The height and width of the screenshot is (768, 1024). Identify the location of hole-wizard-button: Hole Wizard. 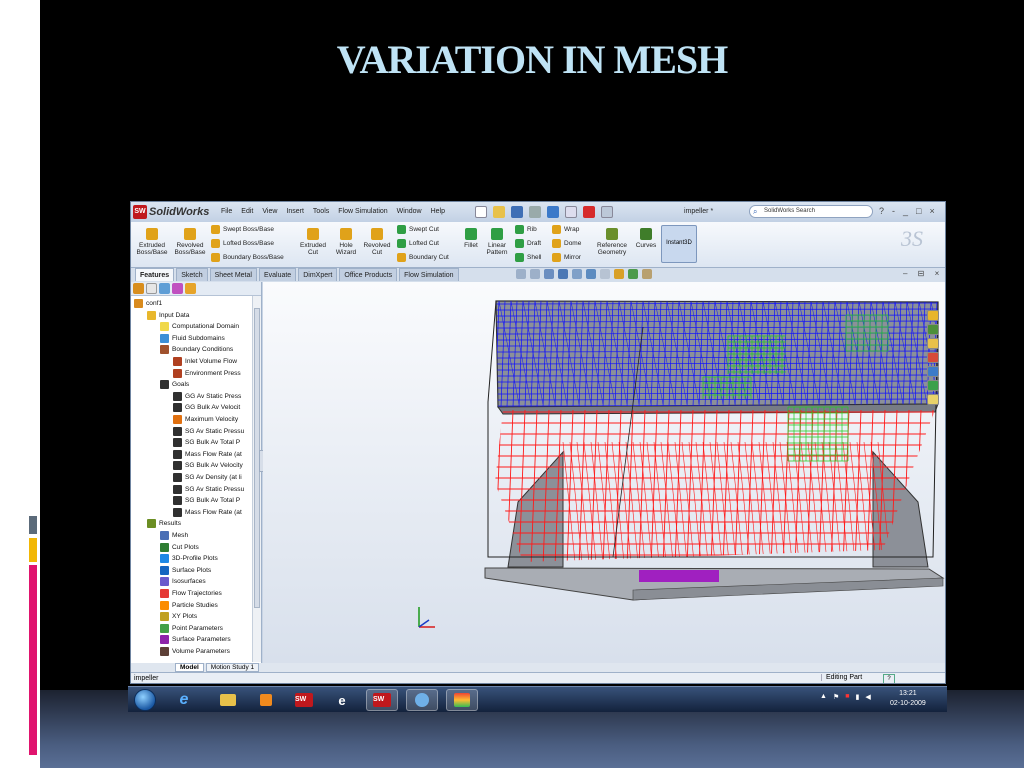
(346, 242).